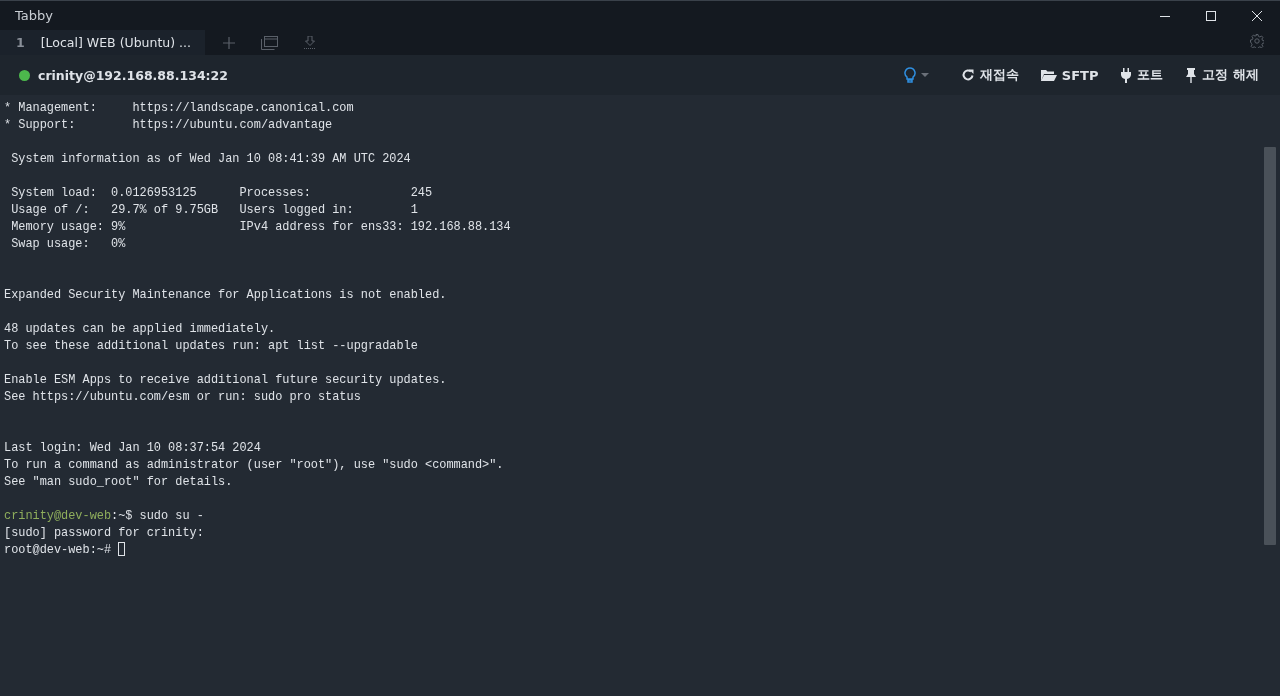 The width and height of the screenshot is (1280, 696). What do you see at coordinates (1270, 346) in the screenshot?
I see `scrollbar-thumb` at bounding box center [1270, 346].